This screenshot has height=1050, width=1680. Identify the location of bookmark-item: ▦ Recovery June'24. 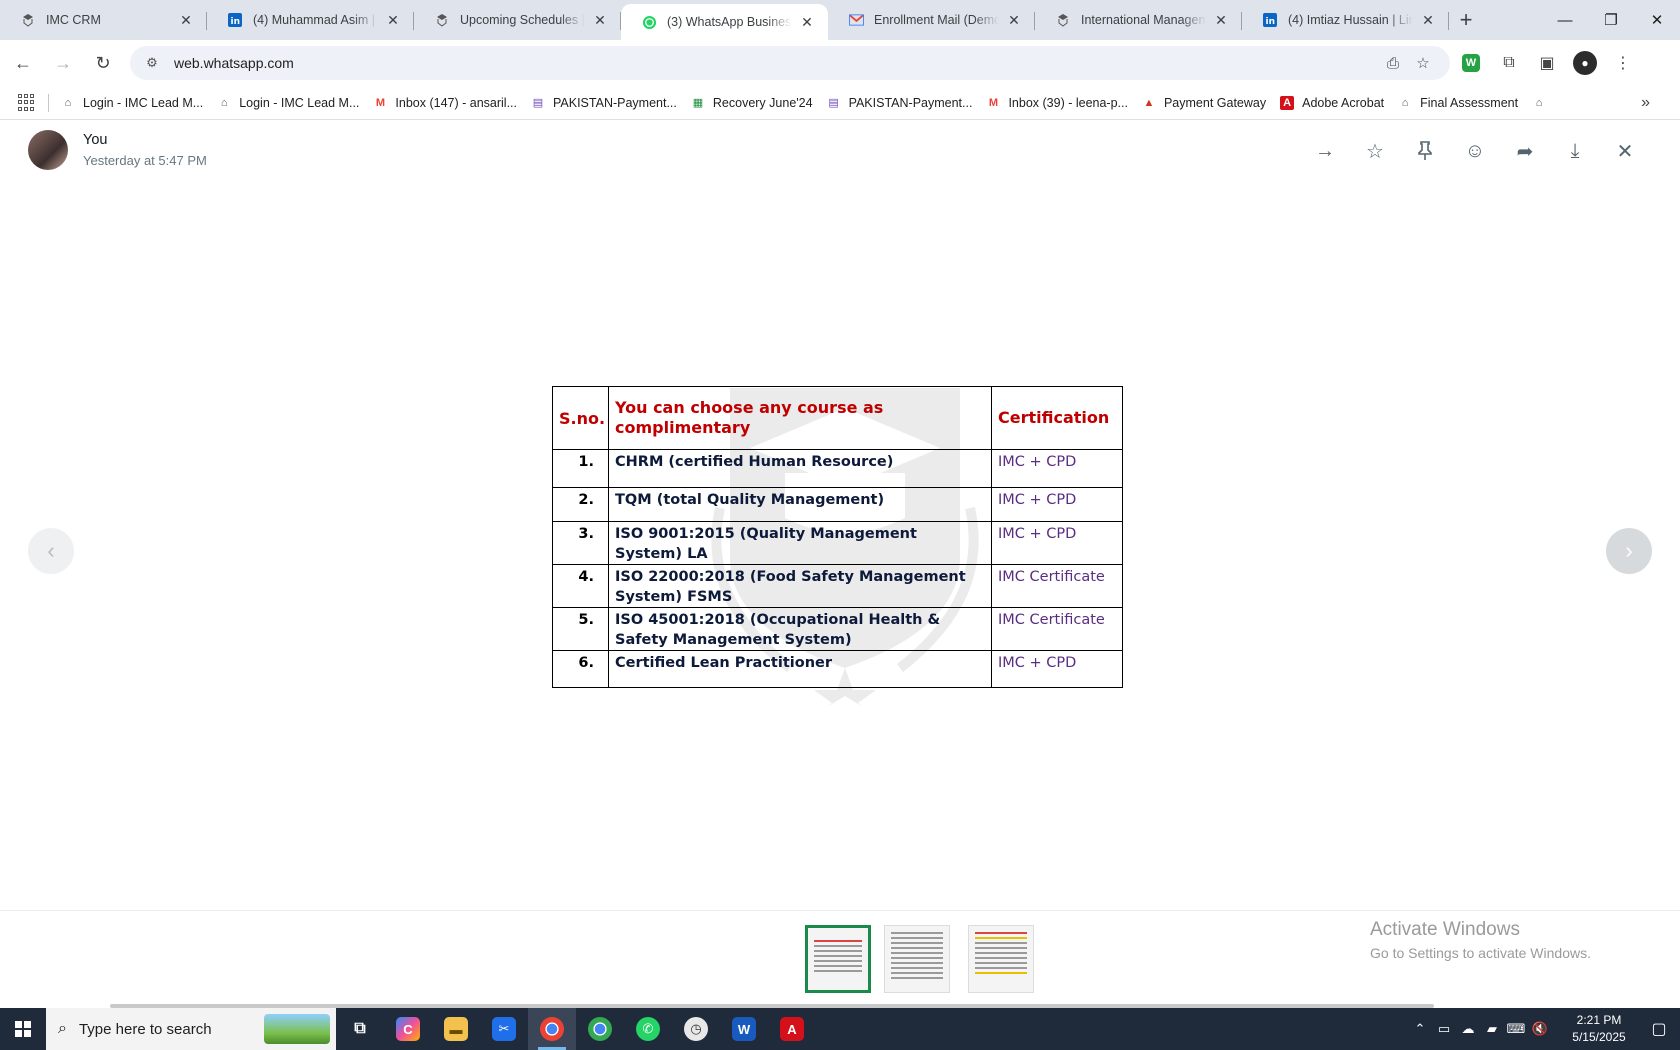
(752, 103).